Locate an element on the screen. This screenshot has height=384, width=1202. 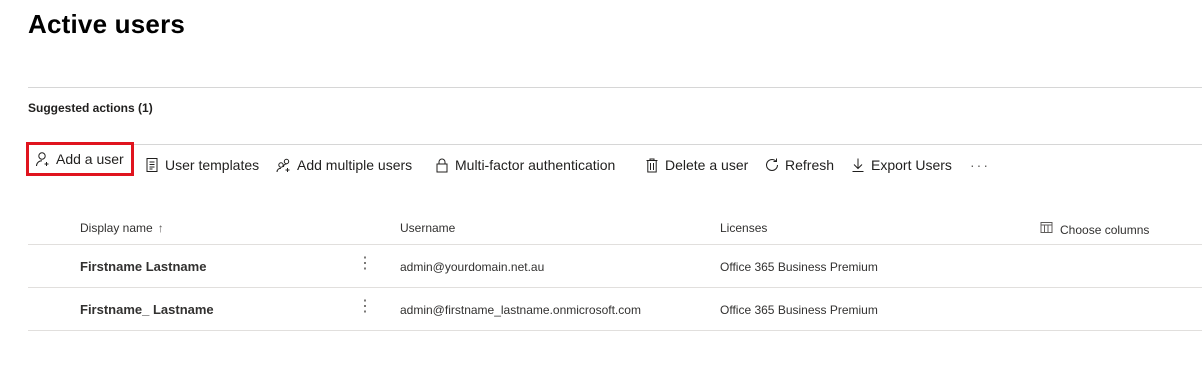
delete-user-label: Delete a user is located at coordinates (707, 165).